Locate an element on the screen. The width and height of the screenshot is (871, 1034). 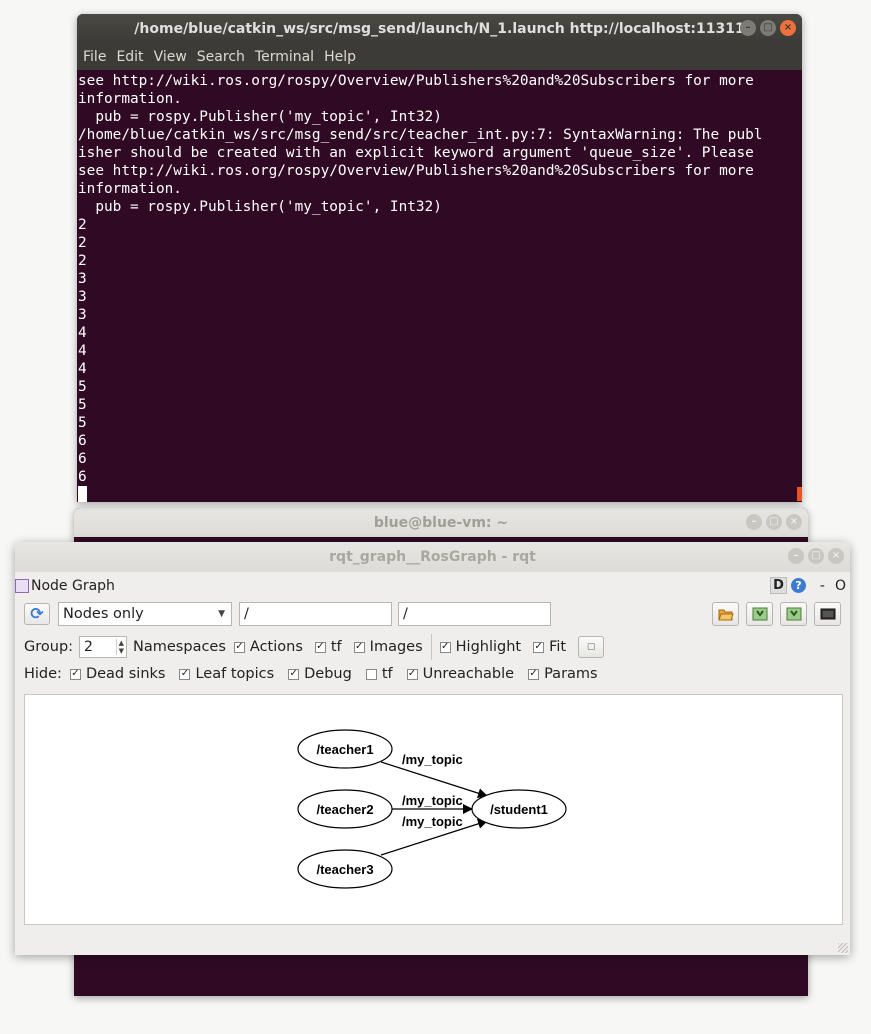
save-dot-button is located at coordinates (759, 614).